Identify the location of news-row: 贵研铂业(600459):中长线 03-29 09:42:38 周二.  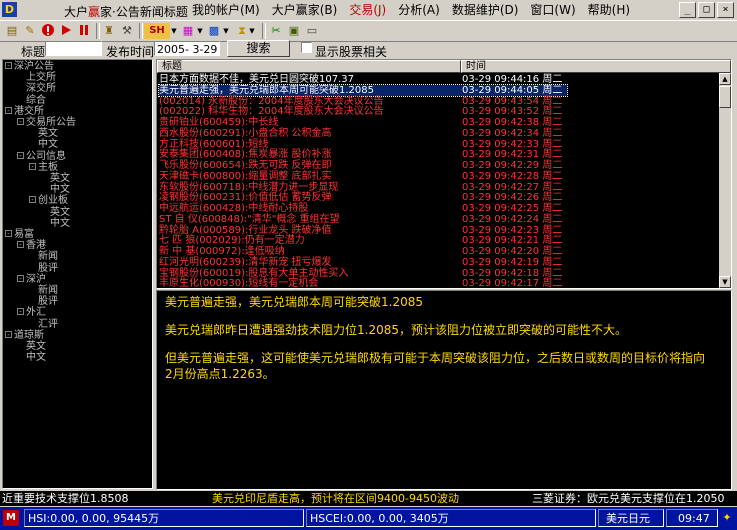
(363, 122).